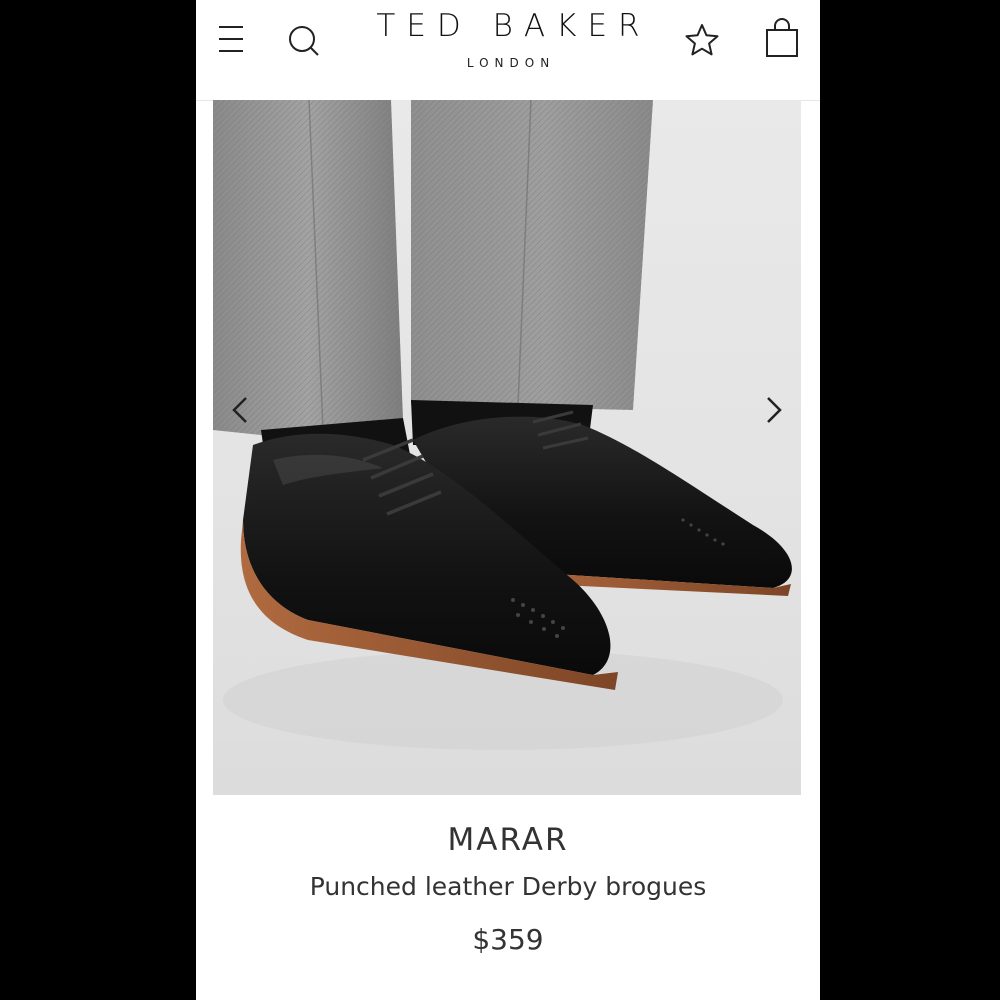 This screenshot has width=1000, height=1000. What do you see at coordinates (511, 63) in the screenshot?
I see `brand-location: LONDON` at bounding box center [511, 63].